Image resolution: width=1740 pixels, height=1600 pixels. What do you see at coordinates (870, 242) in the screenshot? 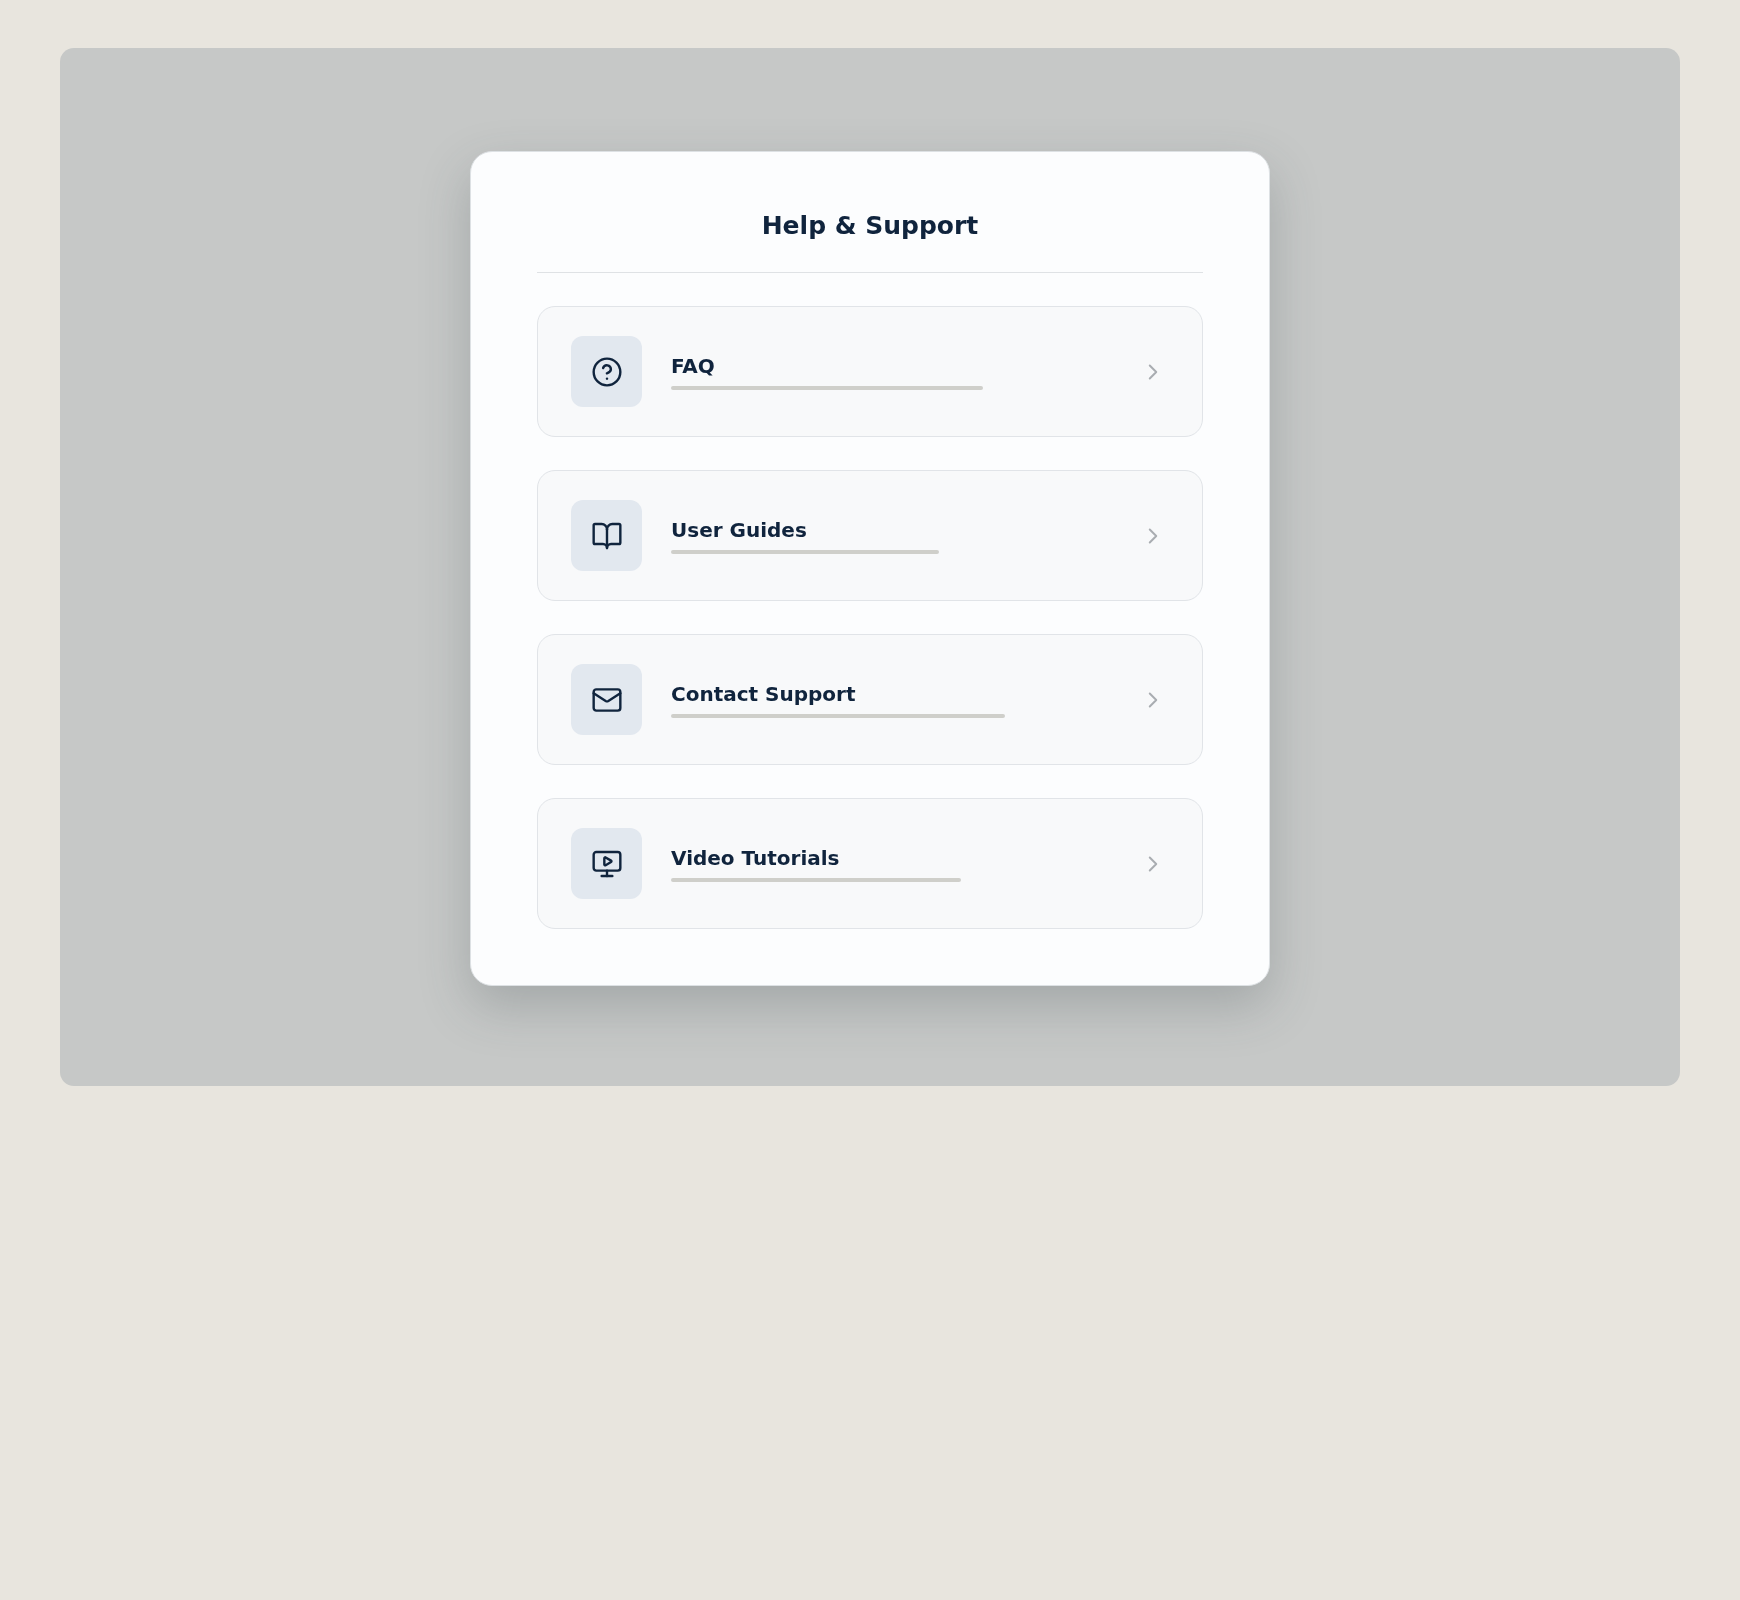
I see `dialog-title: Help & Support` at bounding box center [870, 242].